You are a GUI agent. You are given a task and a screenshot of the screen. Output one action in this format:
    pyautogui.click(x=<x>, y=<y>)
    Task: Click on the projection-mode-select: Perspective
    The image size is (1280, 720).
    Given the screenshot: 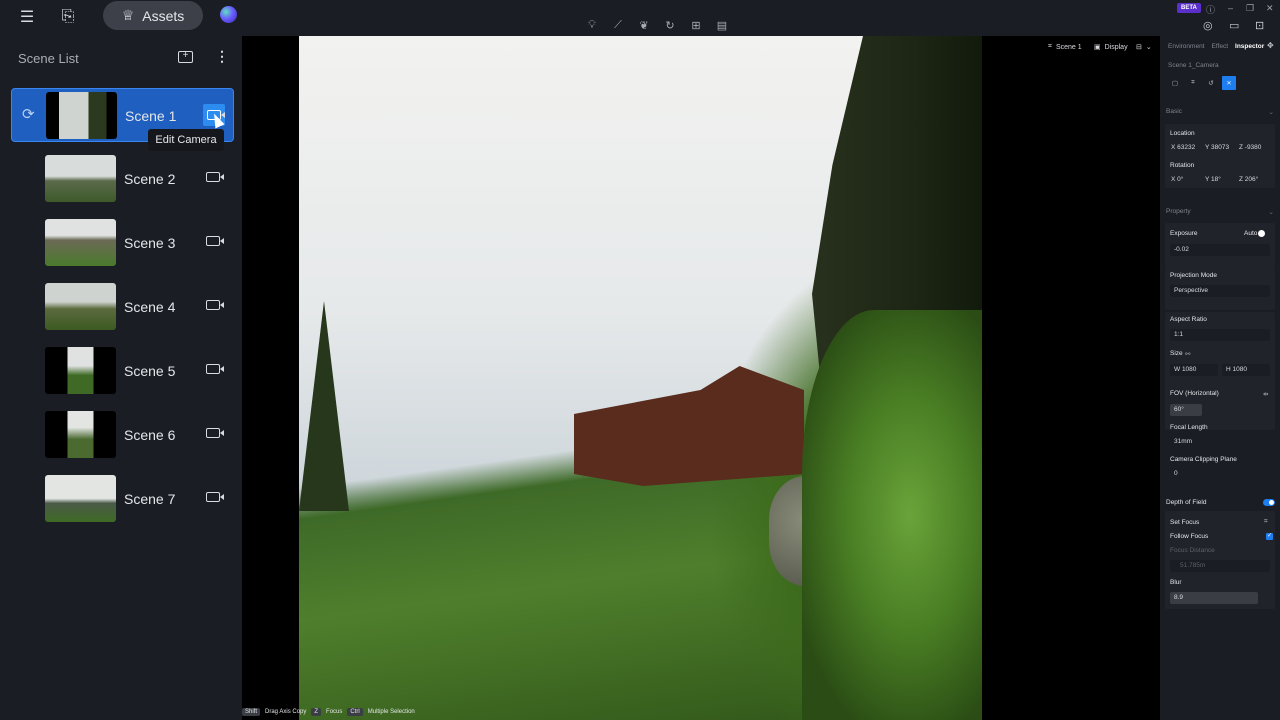 What is the action you would take?
    pyautogui.click(x=1220, y=291)
    